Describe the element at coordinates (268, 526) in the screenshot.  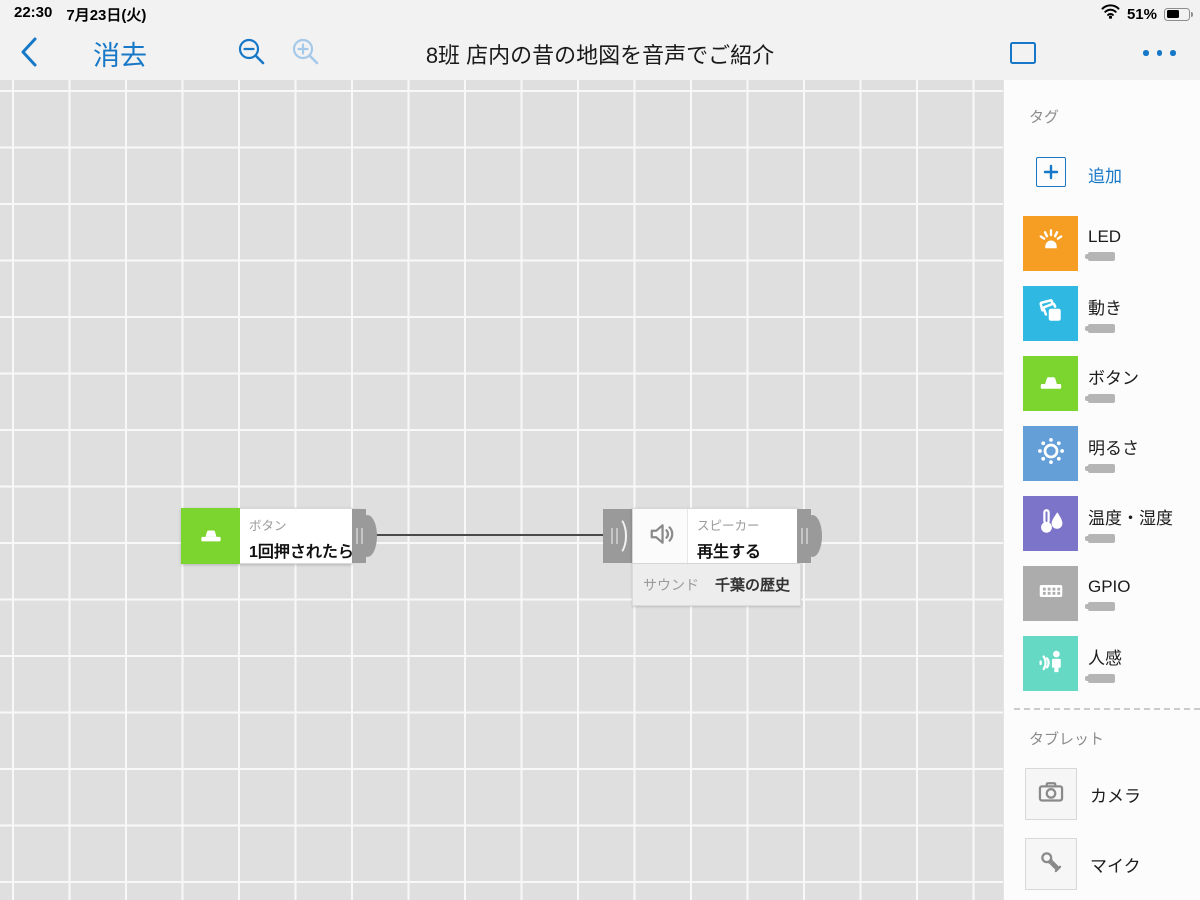
I see `block-tag-name: ボタン` at that location.